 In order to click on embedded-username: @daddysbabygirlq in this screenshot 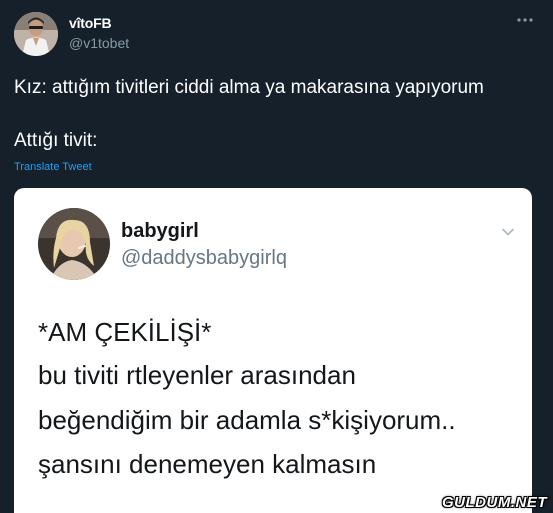, I will do `click(204, 258)`.